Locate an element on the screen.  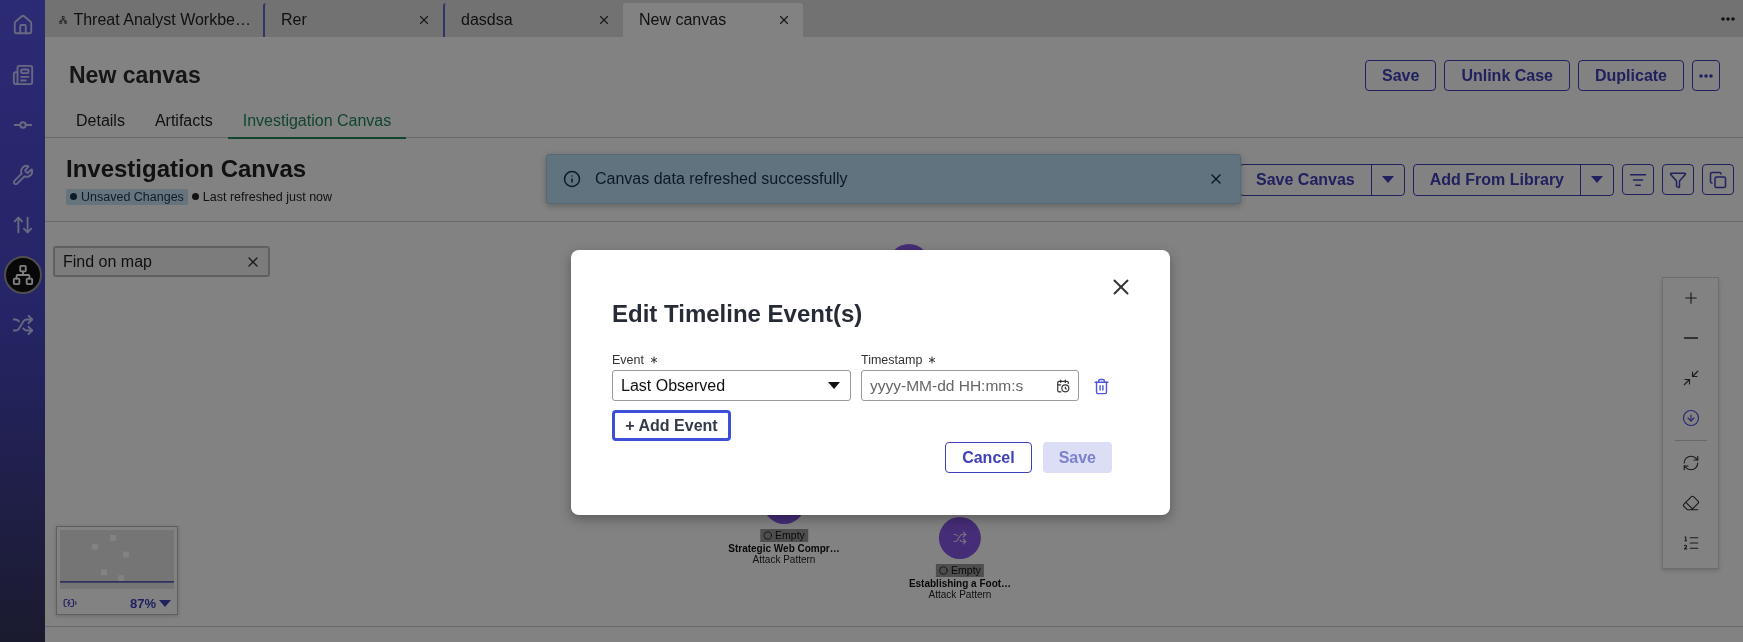
timestamp-field: yyyy-MM-dd HH:mm:s is located at coordinates (970, 385).